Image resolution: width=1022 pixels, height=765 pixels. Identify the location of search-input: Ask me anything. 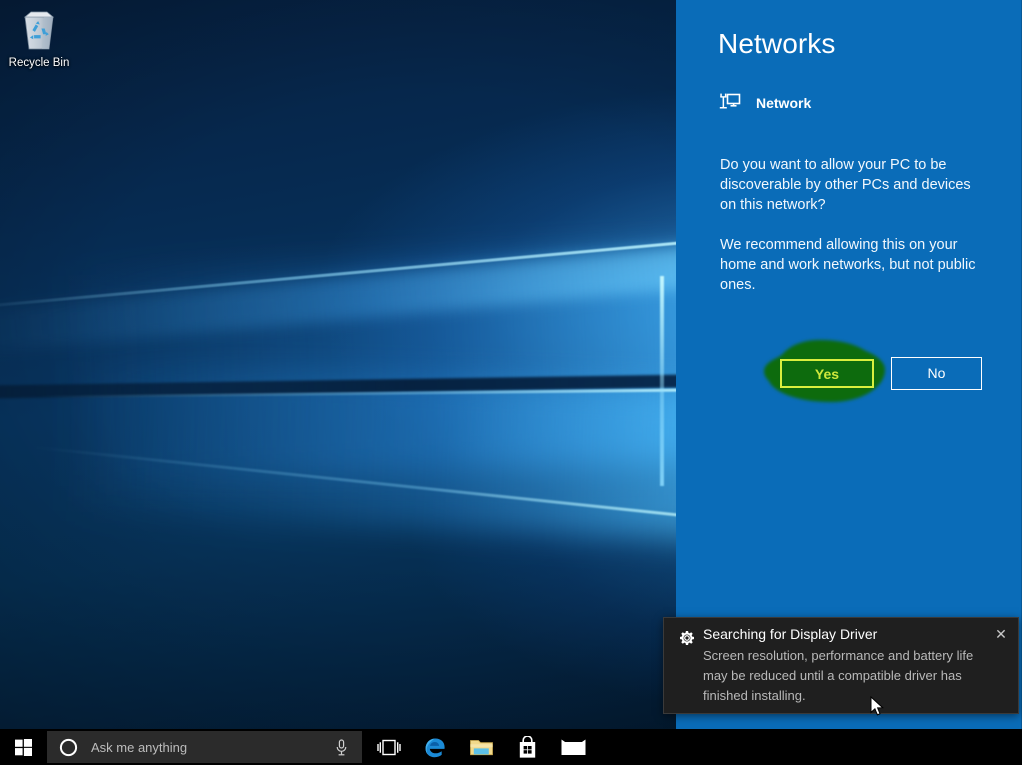
(204, 747).